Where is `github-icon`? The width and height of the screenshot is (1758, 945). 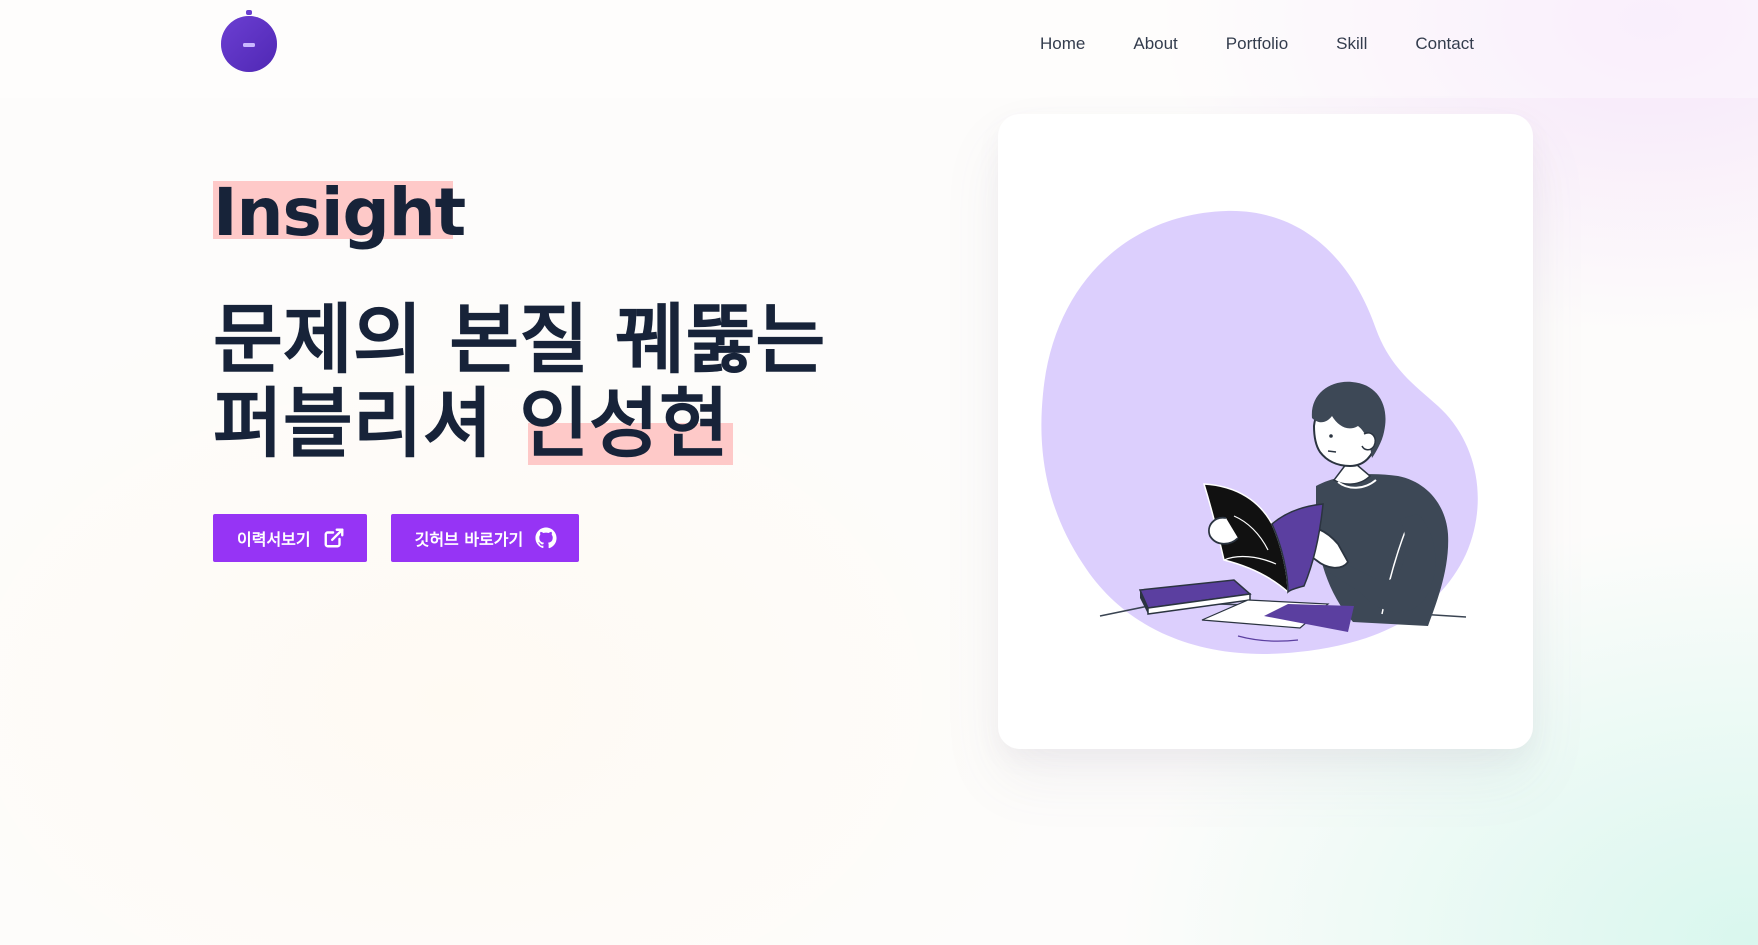 github-icon is located at coordinates (546, 538).